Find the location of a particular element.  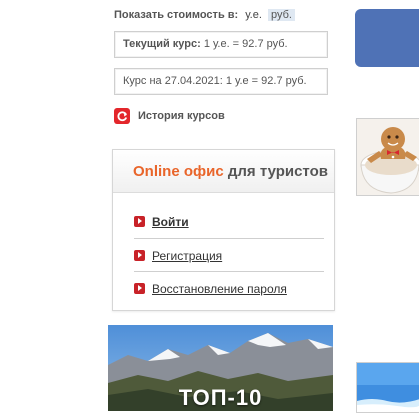

currency-option-ue: у.е. is located at coordinates (253, 15).